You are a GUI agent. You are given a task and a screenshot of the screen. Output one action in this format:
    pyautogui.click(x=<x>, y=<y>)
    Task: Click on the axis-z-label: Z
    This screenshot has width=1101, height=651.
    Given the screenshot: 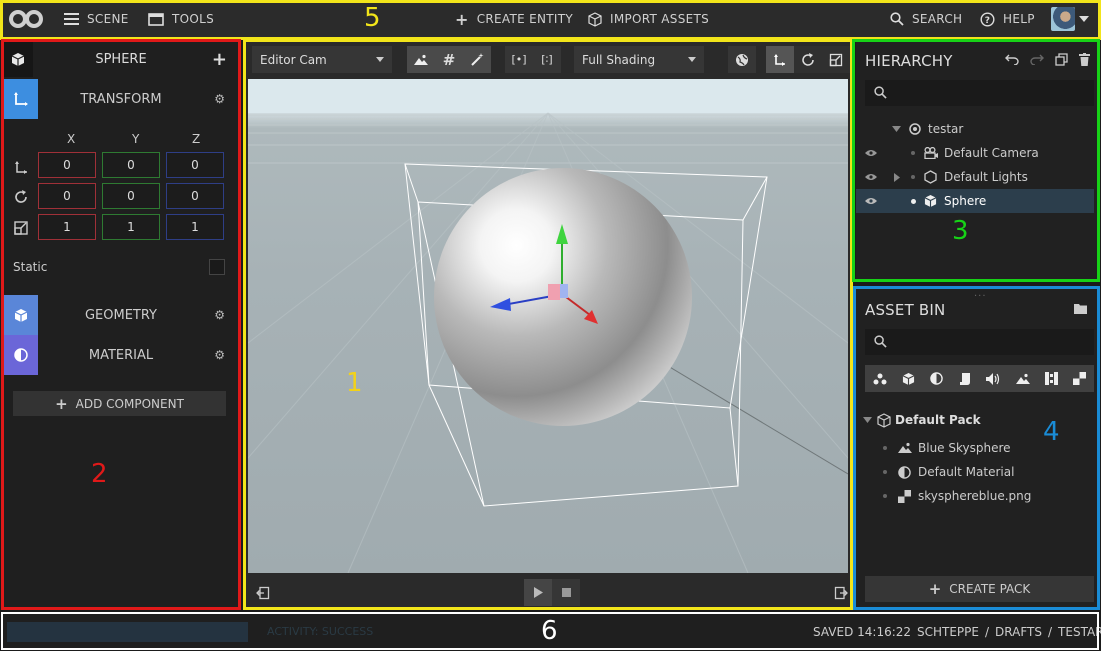 What is the action you would take?
    pyautogui.click(x=196, y=139)
    